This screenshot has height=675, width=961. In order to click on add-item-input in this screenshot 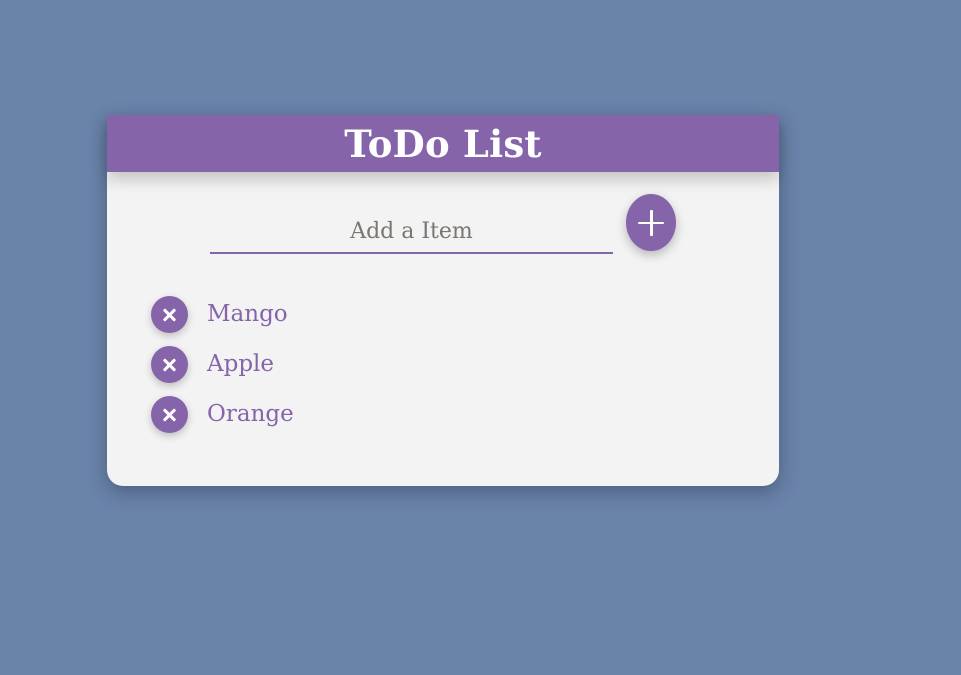, I will do `click(411, 231)`.